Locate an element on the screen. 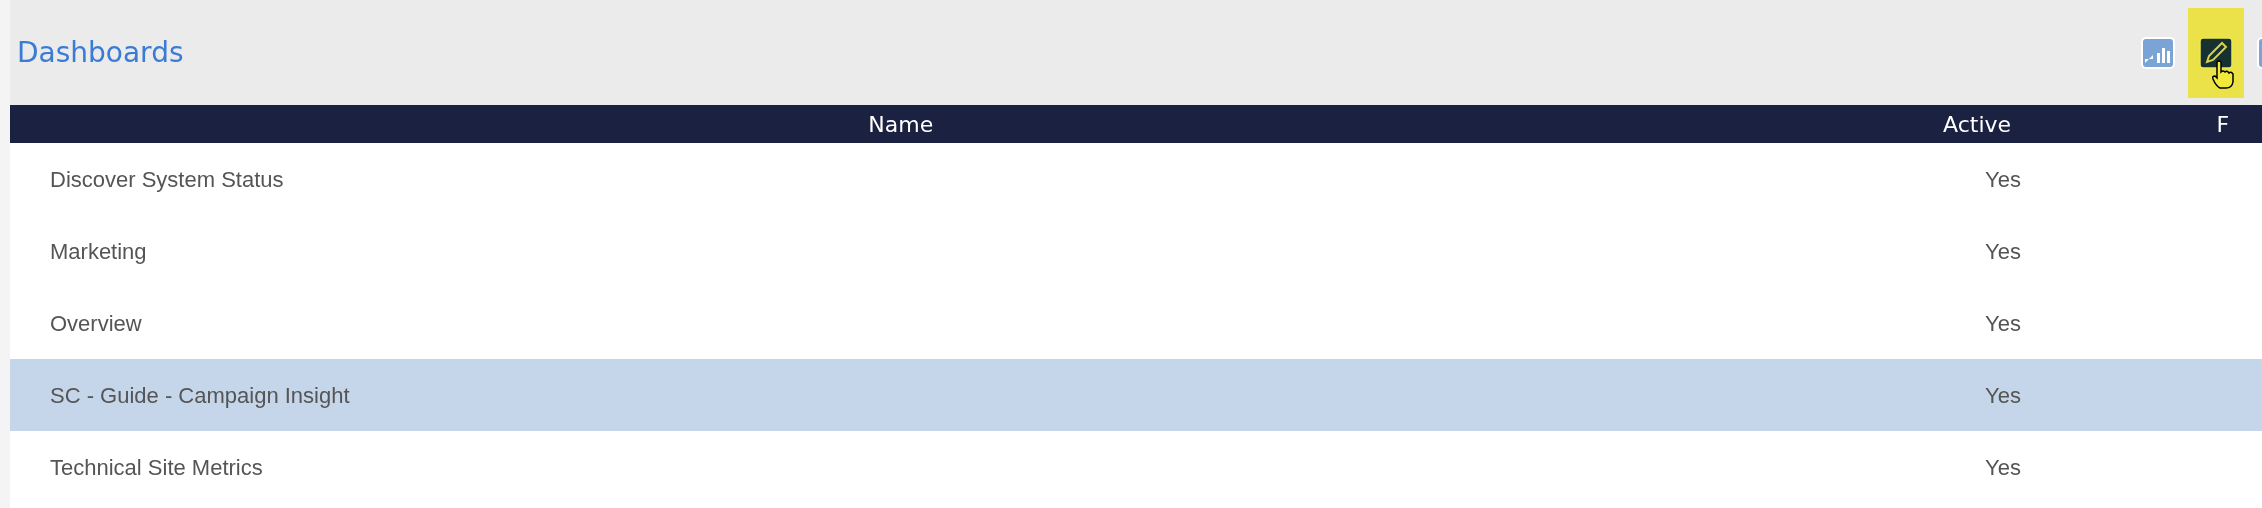 The width and height of the screenshot is (2262, 508). dashboard-name: SC - Guide - Campaign Insight is located at coordinates (200, 395).